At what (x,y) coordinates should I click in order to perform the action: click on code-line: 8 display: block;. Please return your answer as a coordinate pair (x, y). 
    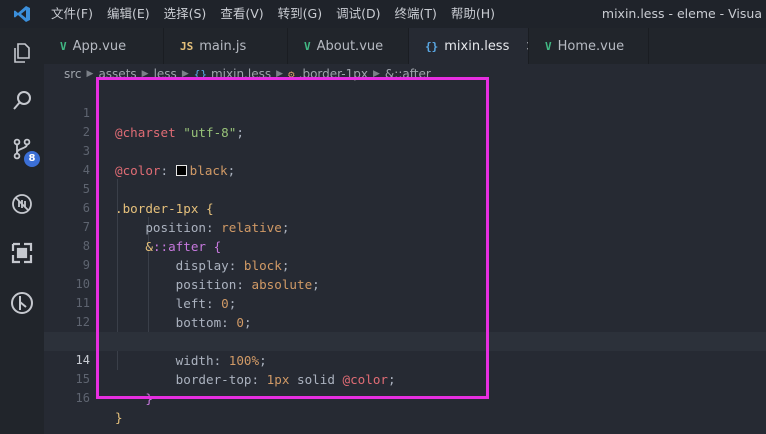
    Looking at the image, I should click on (405, 245).